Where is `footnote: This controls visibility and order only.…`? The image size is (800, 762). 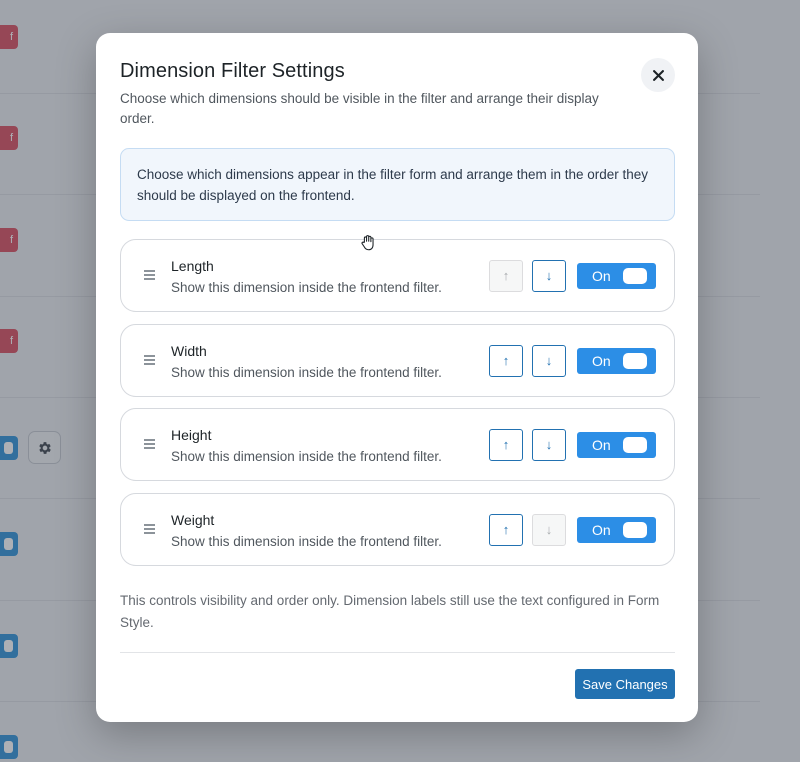
footnote: This controls visibility and order only.… is located at coordinates (390, 611).